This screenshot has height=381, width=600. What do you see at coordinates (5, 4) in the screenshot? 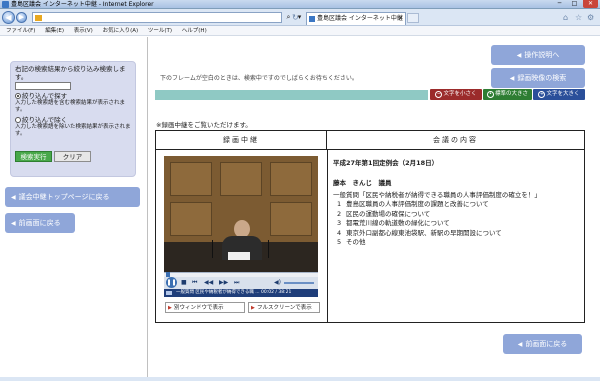
I see `ie-app-icon` at bounding box center [5, 4].